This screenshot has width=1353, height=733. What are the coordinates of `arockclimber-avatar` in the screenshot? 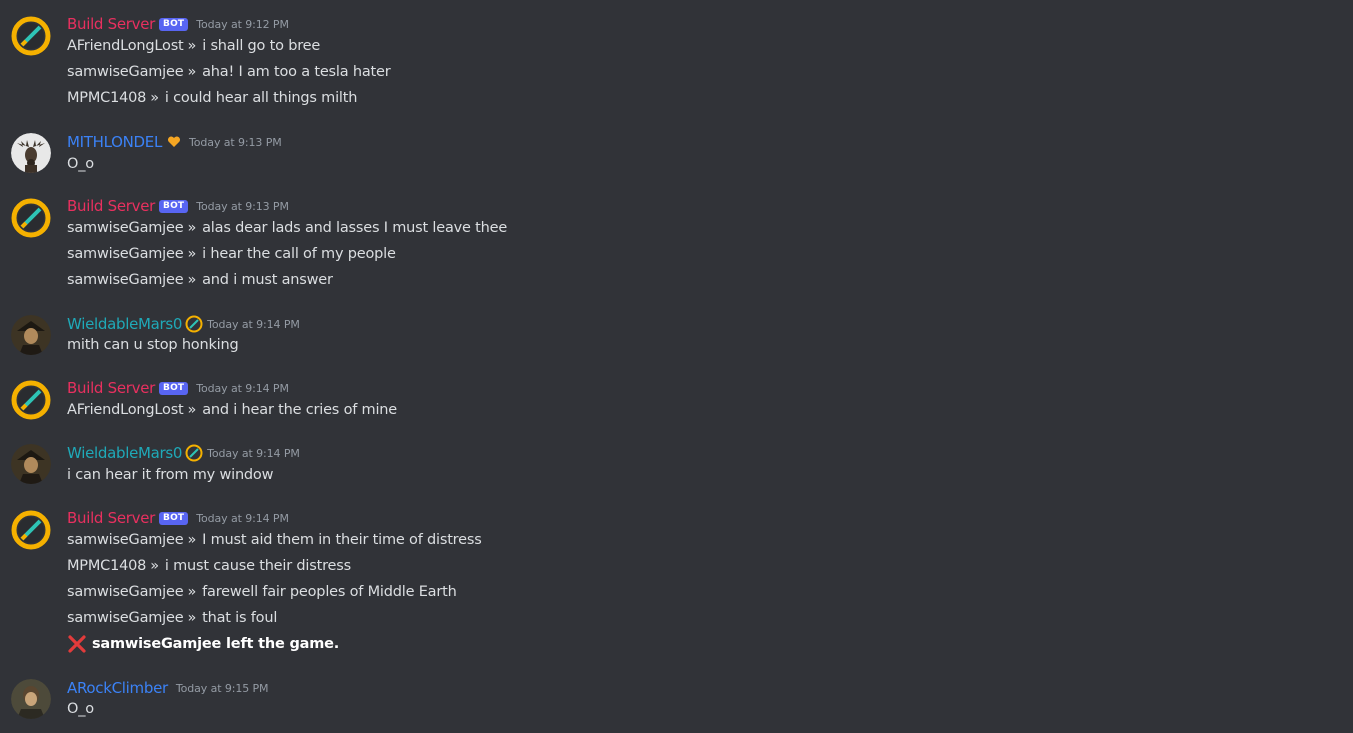 It's located at (31, 699).